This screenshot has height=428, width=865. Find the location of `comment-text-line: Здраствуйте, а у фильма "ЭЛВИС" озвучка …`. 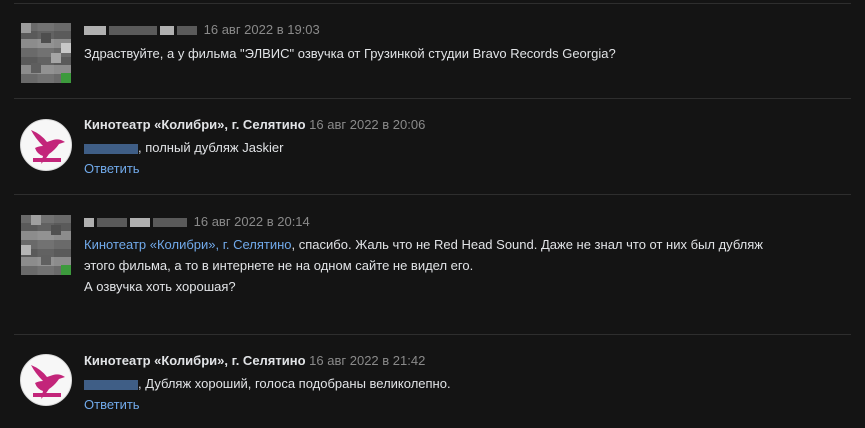

comment-text-line: Здраствуйте, а у фильма "ЭЛВИС" озвучка … is located at coordinates (350, 53).